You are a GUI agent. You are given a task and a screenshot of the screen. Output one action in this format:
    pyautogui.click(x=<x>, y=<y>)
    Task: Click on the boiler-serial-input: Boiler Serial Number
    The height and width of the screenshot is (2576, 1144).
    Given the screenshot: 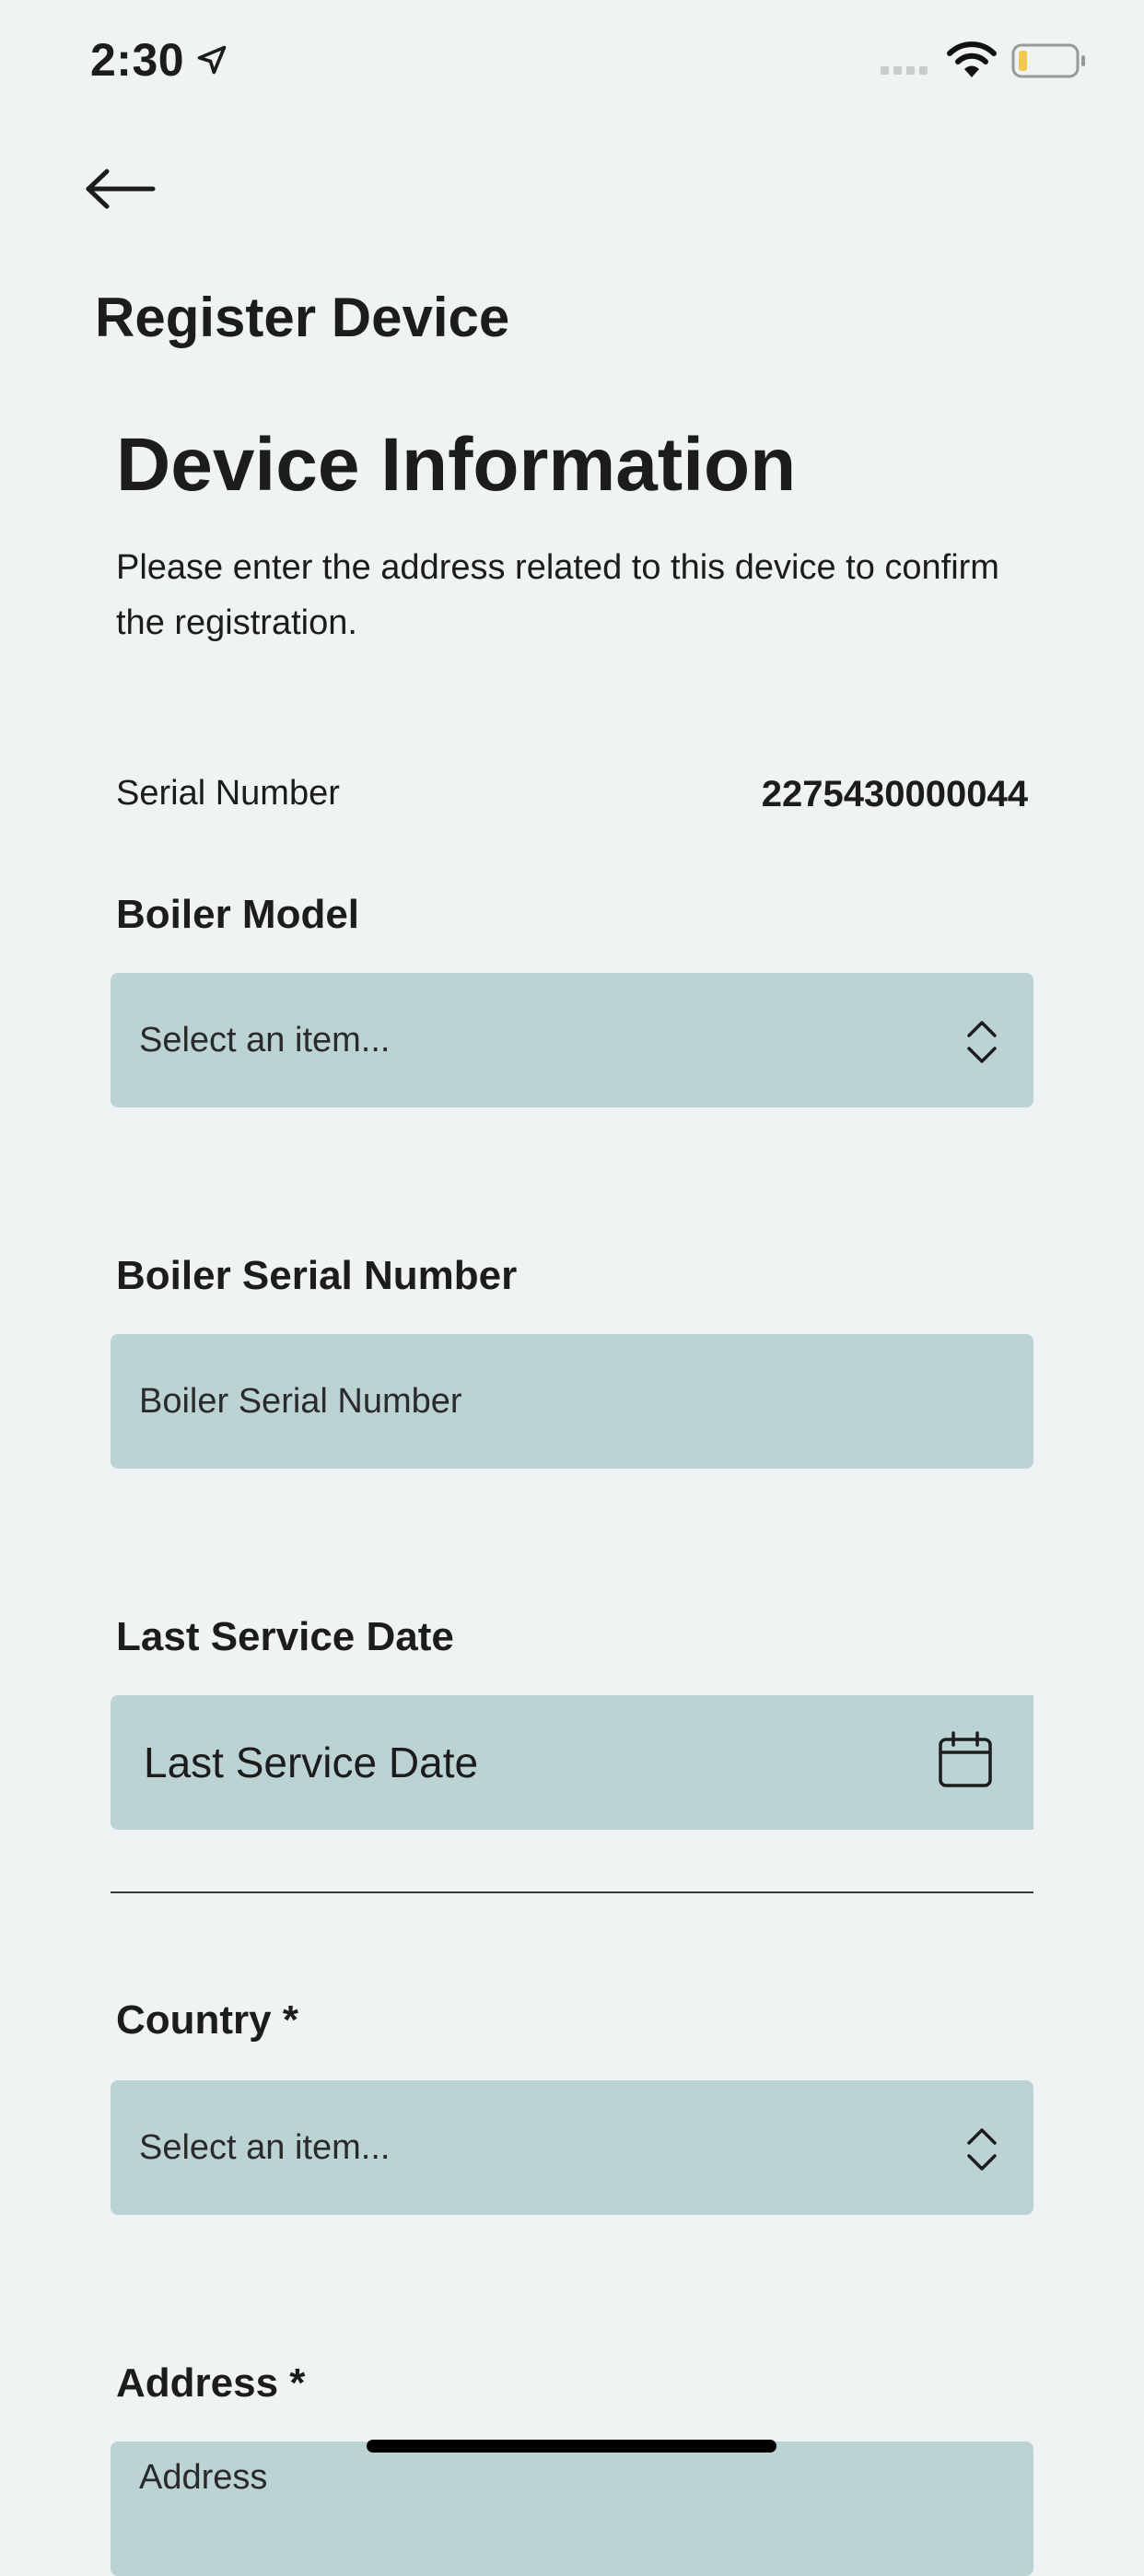 What is the action you would take?
    pyautogui.click(x=572, y=1401)
    